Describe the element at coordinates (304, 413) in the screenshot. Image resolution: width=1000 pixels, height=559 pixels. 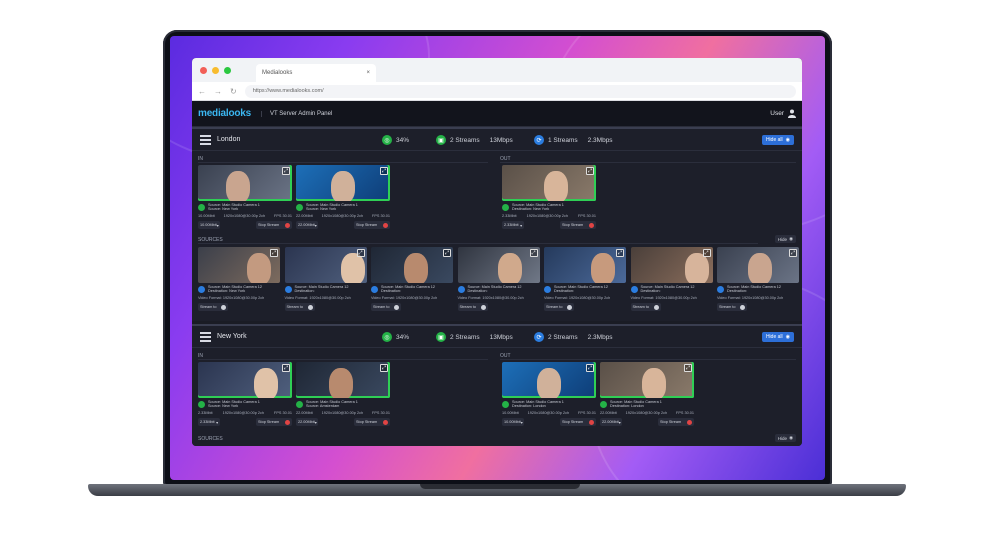
I see `stream-bitrate: 22.00Mbit` at that location.